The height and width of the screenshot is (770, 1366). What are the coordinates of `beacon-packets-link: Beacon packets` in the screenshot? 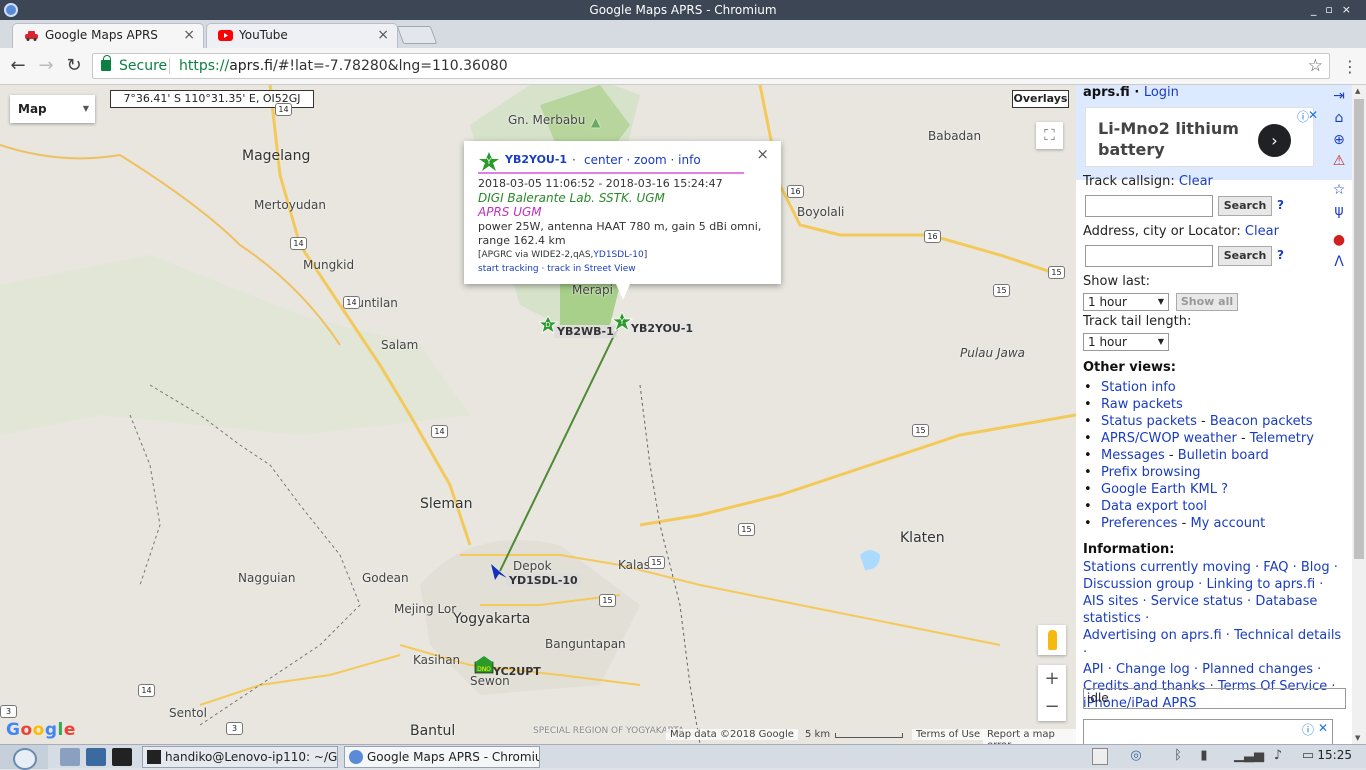 It's located at (1261, 421).